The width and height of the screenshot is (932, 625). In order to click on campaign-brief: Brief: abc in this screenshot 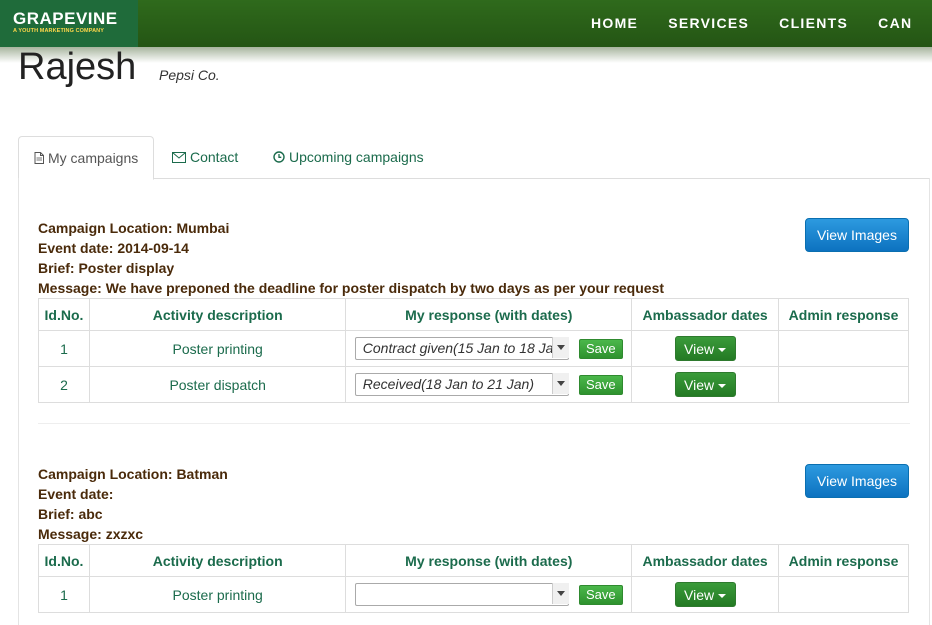, I will do `click(70, 514)`.